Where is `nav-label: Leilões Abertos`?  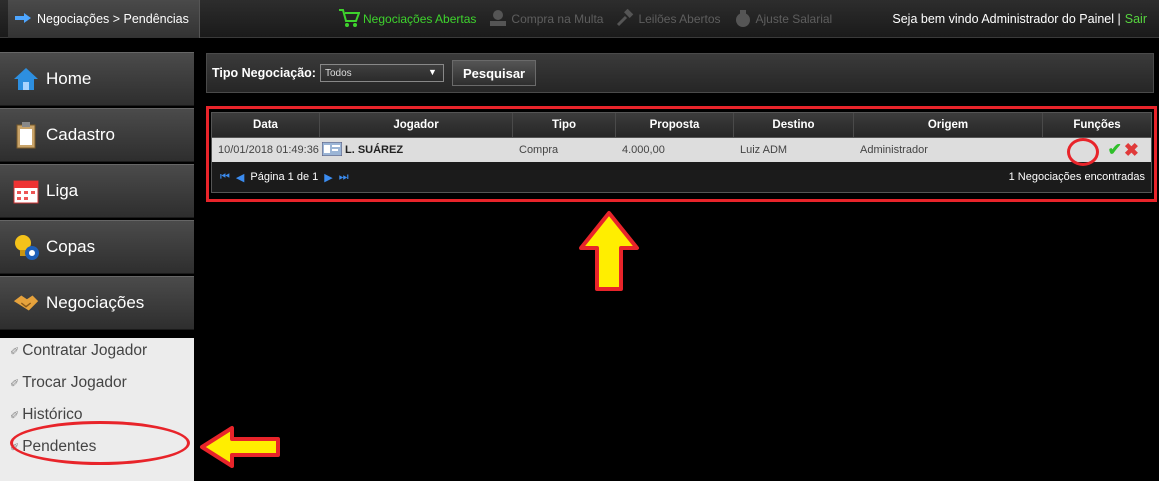 nav-label: Leilões Abertos is located at coordinates (679, 19).